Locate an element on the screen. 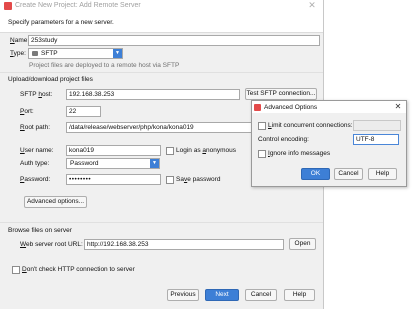  password-input: •••••••• is located at coordinates (113, 179).